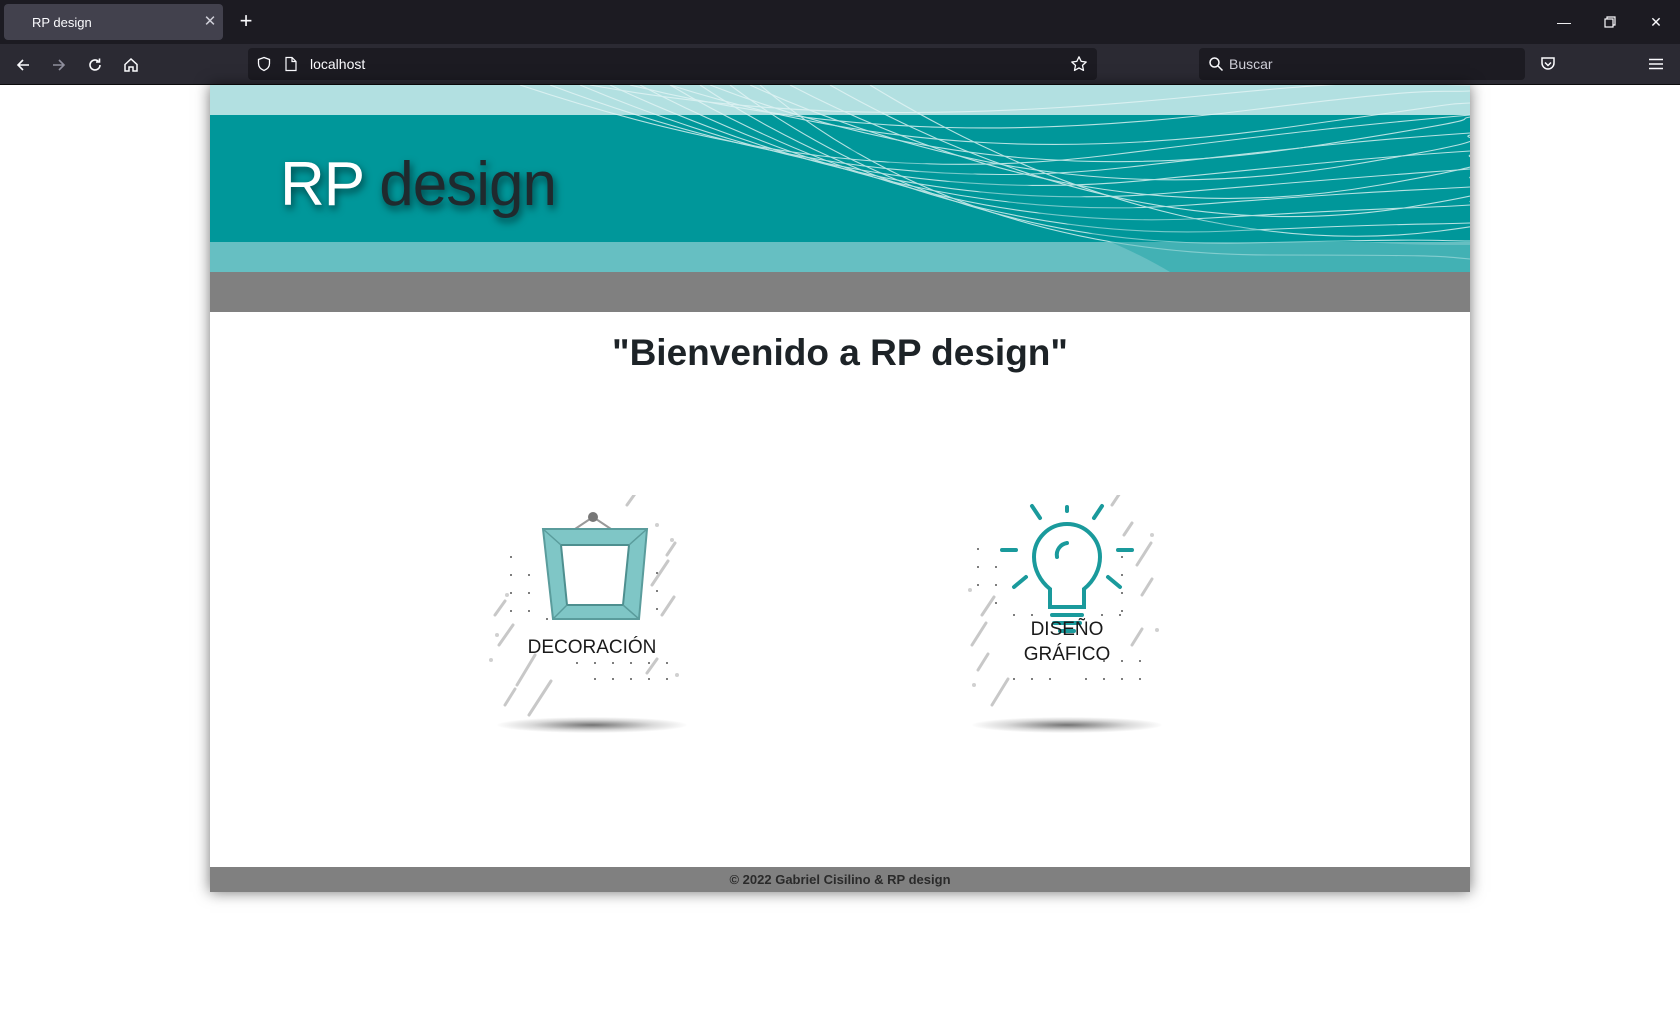 Image resolution: width=1680 pixels, height=1010 pixels. What do you see at coordinates (291, 64) in the screenshot?
I see `page-icon` at bounding box center [291, 64].